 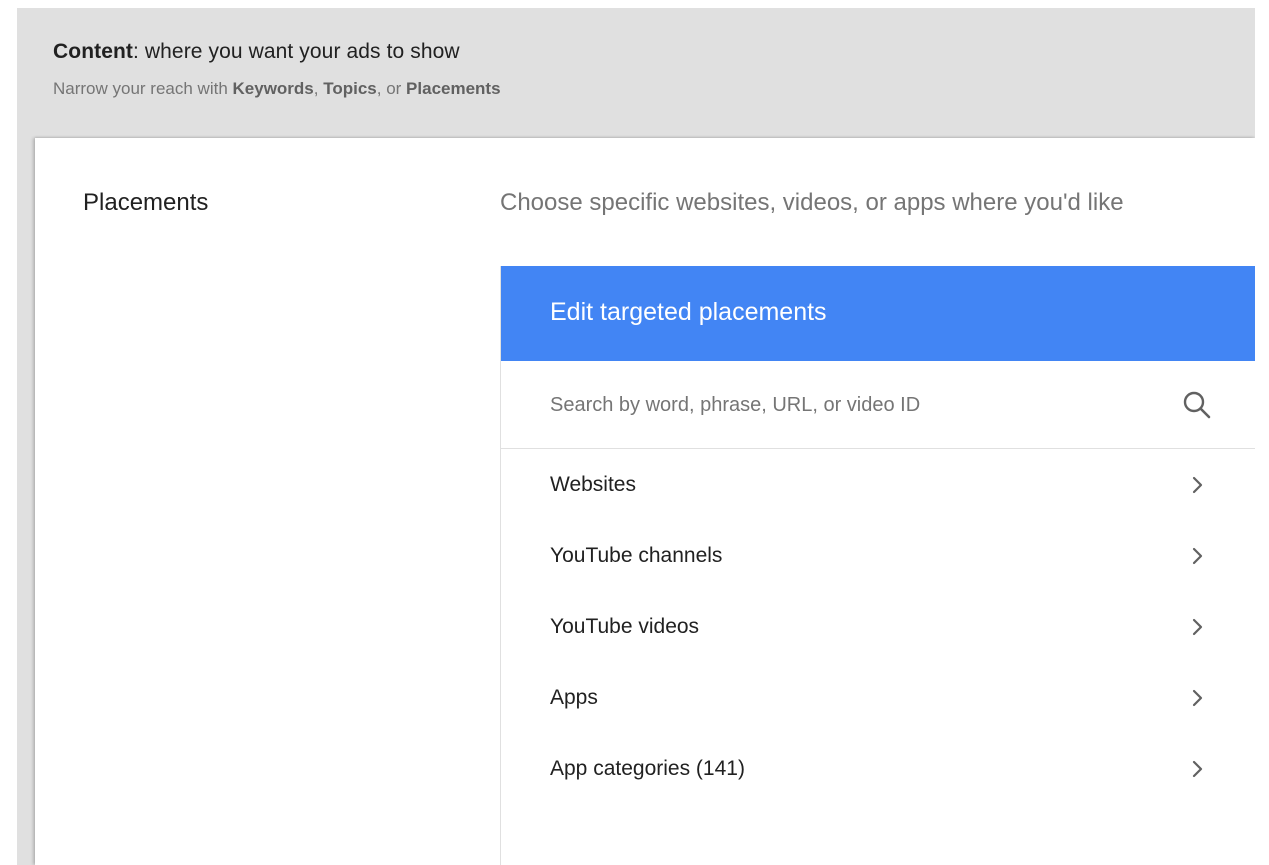 I want to click on list-item-websites: Websites, so click(x=878, y=485).